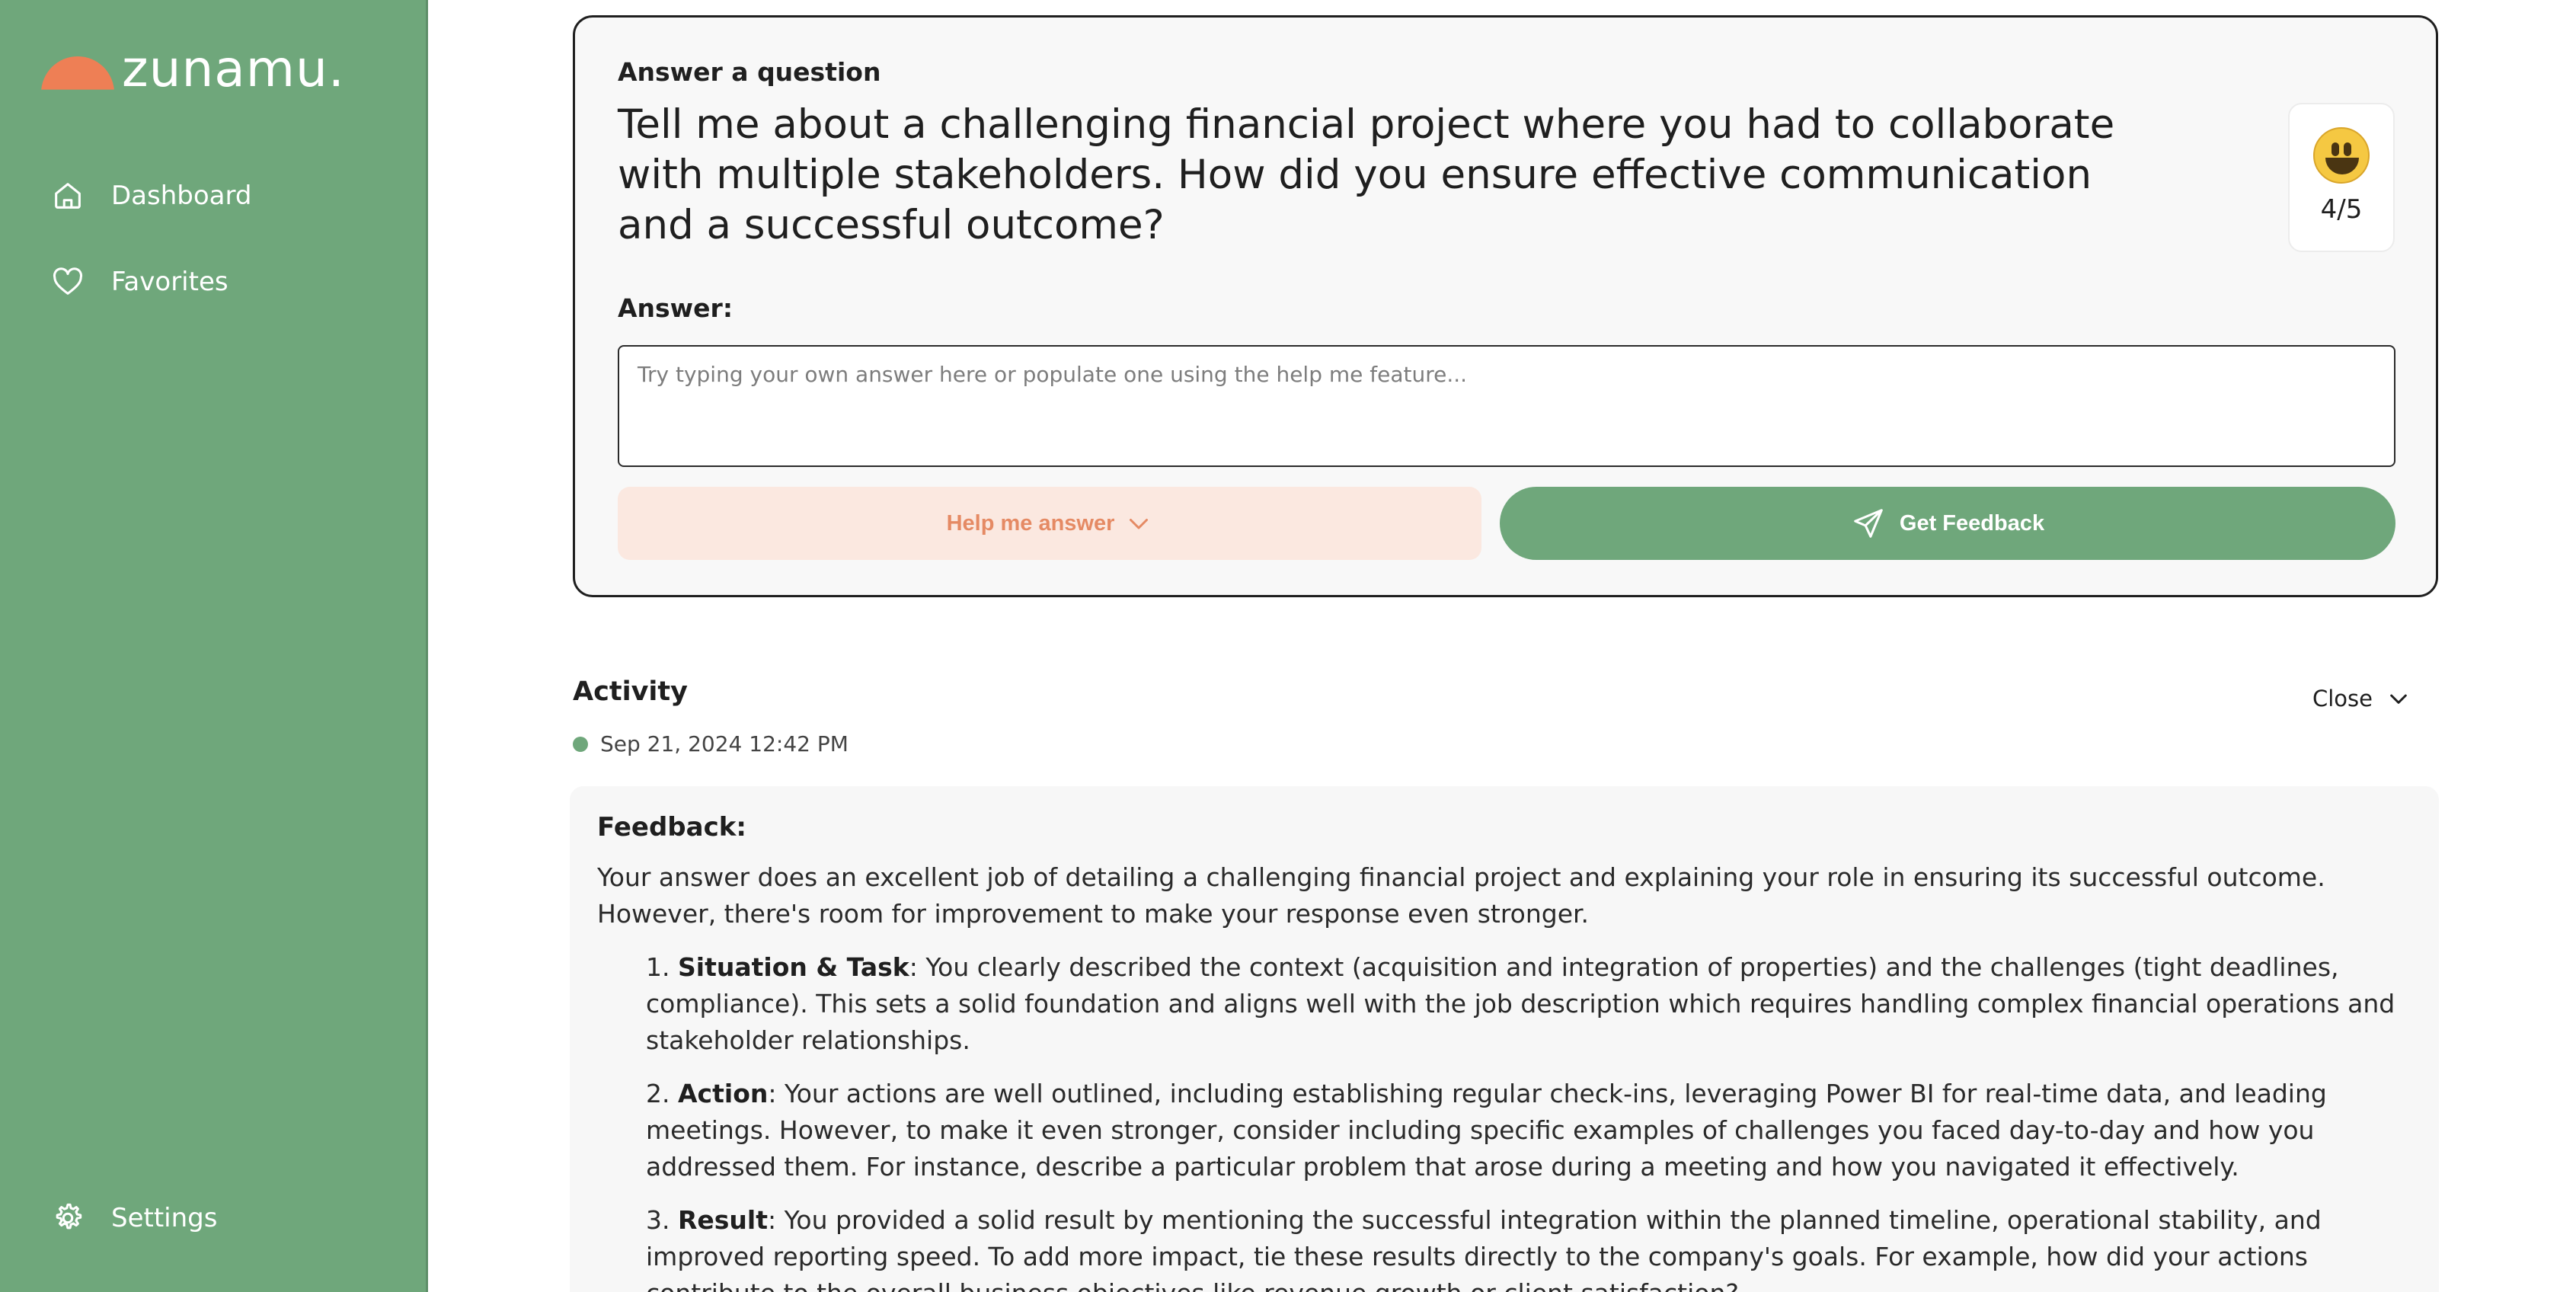 The width and height of the screenshot is (2576, 1292). Describe the element at coordinates (1030, 523) in the screenshot. I see `help-button-label: Help me answer` at that location.